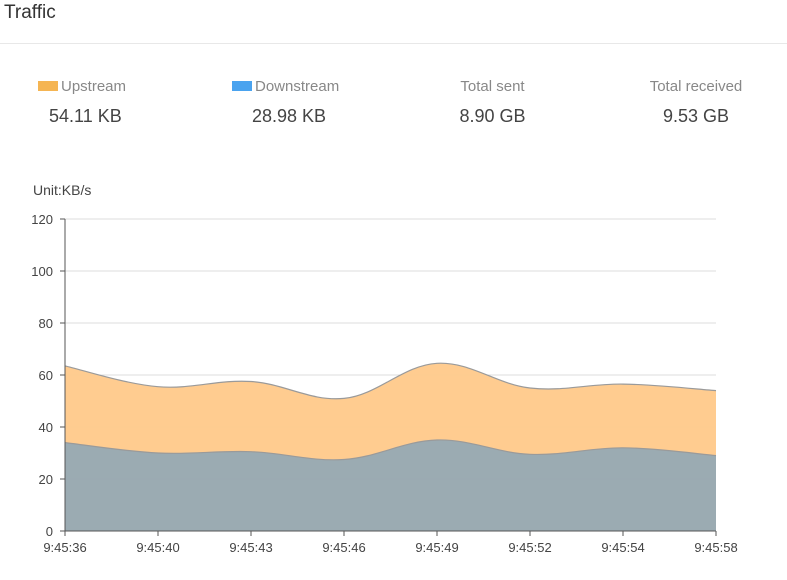 The width and height of the screenshot is (787, 580). I want to click on downstream-value: 28.98 KB, so click(289, 116).